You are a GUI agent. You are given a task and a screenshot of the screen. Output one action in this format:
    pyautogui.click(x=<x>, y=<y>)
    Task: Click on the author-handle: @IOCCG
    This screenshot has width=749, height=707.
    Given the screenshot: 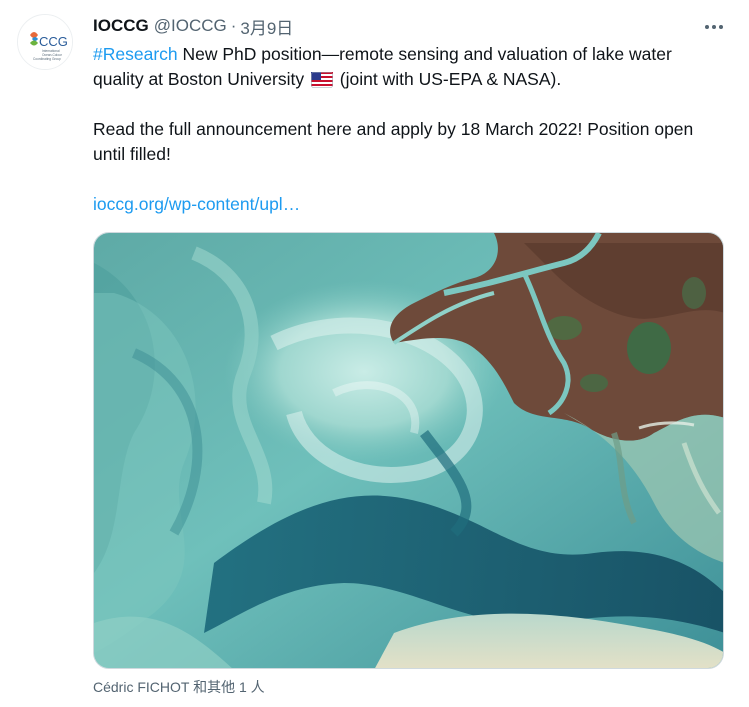 What is the action you would take?
    pyautogui.click(x=190, y=26)
    